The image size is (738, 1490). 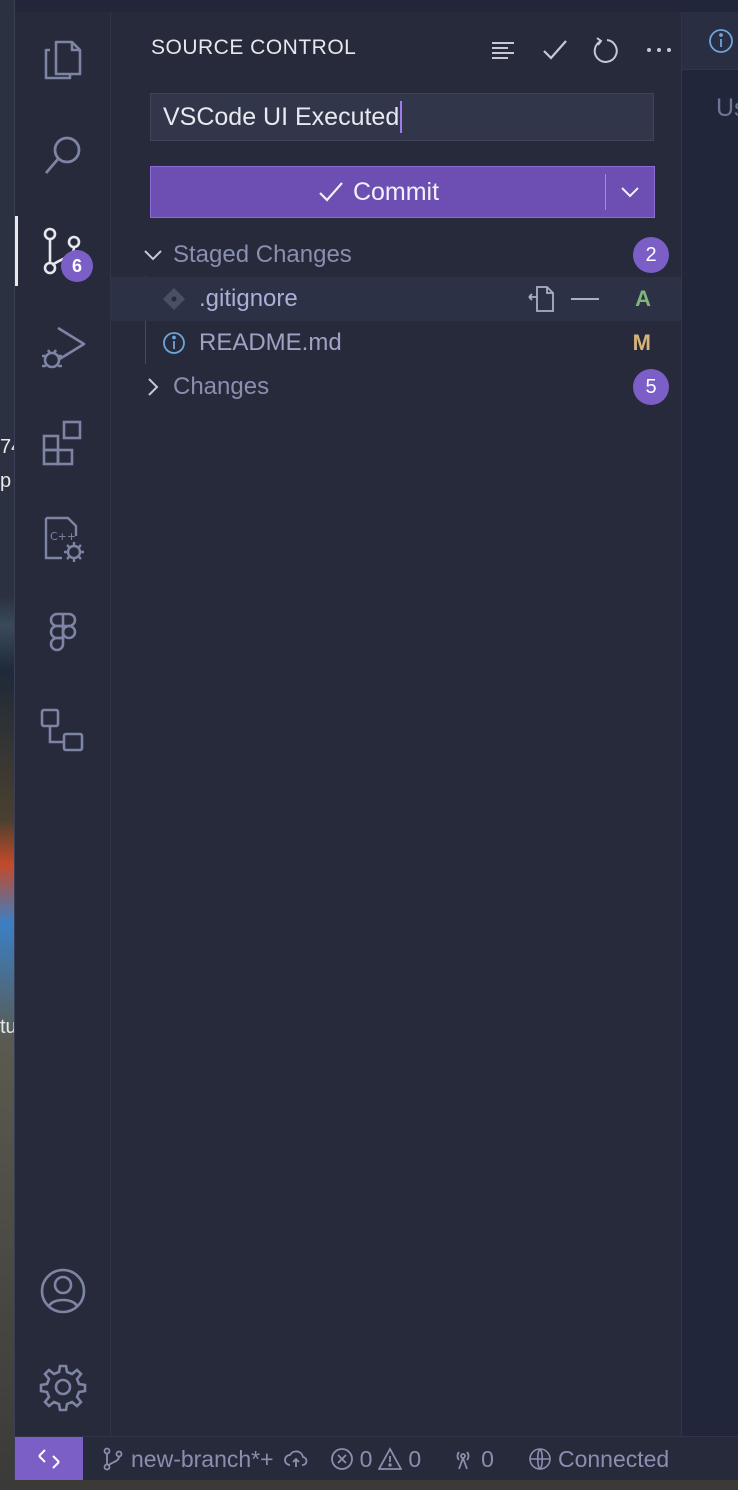 I want to click on file-row-readme: README.md M, so click(x=396, y=343).